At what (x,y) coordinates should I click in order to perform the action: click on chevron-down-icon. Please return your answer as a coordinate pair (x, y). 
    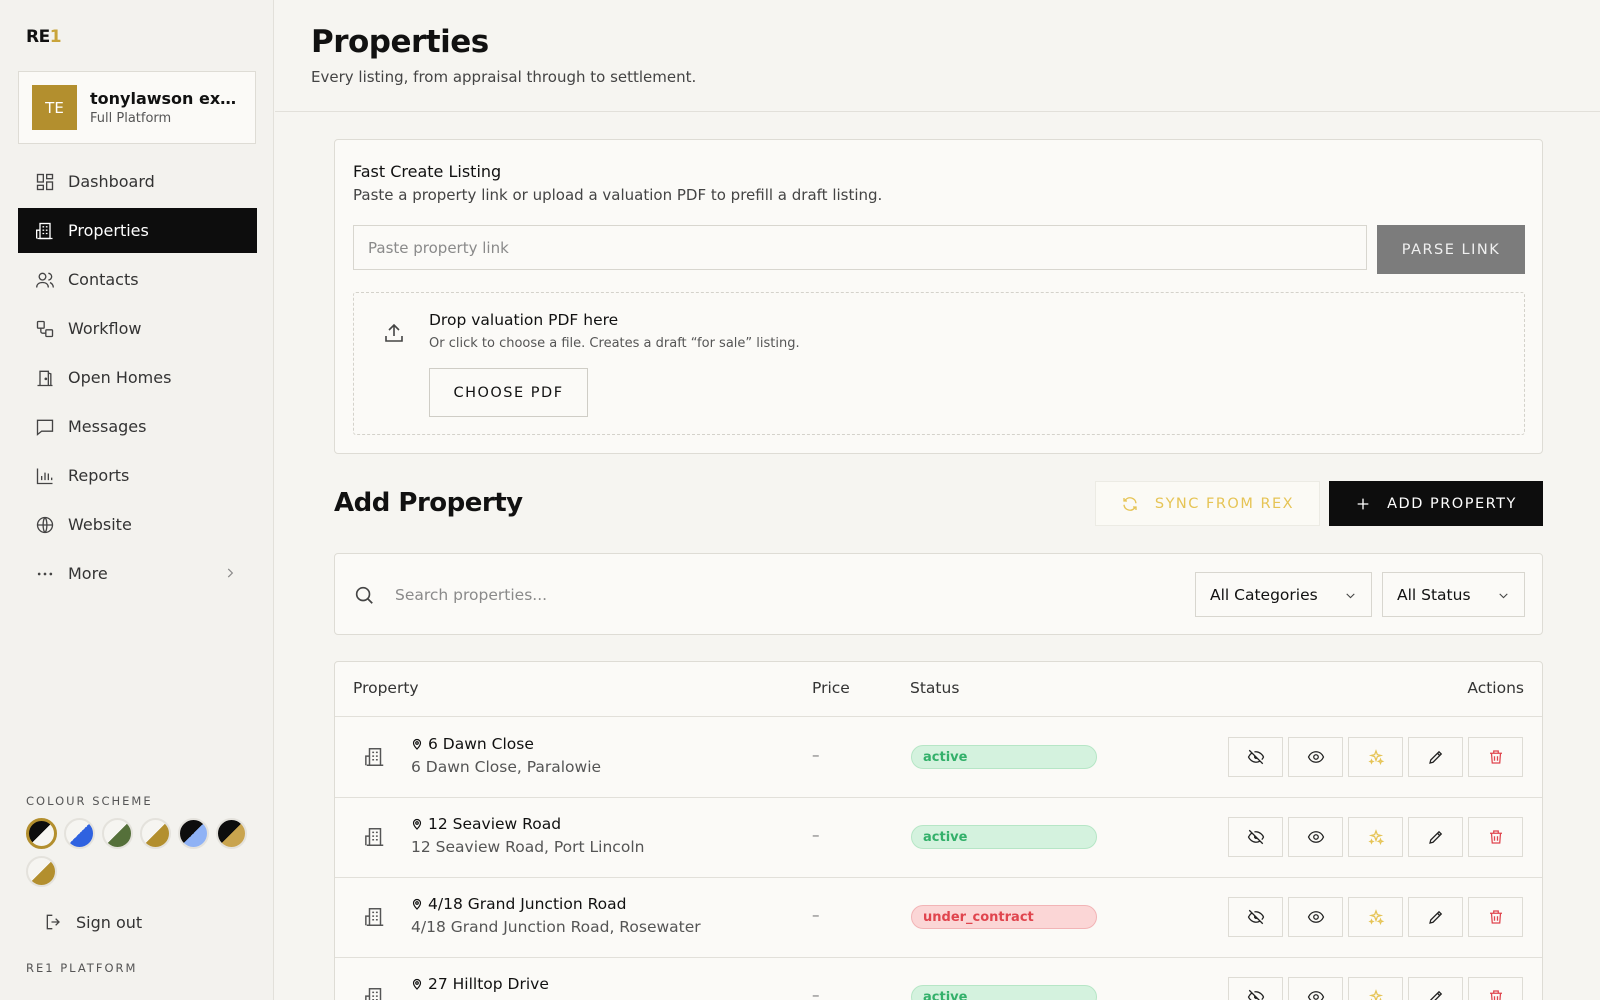
    Looking at the image, I should click on (1503, 596).